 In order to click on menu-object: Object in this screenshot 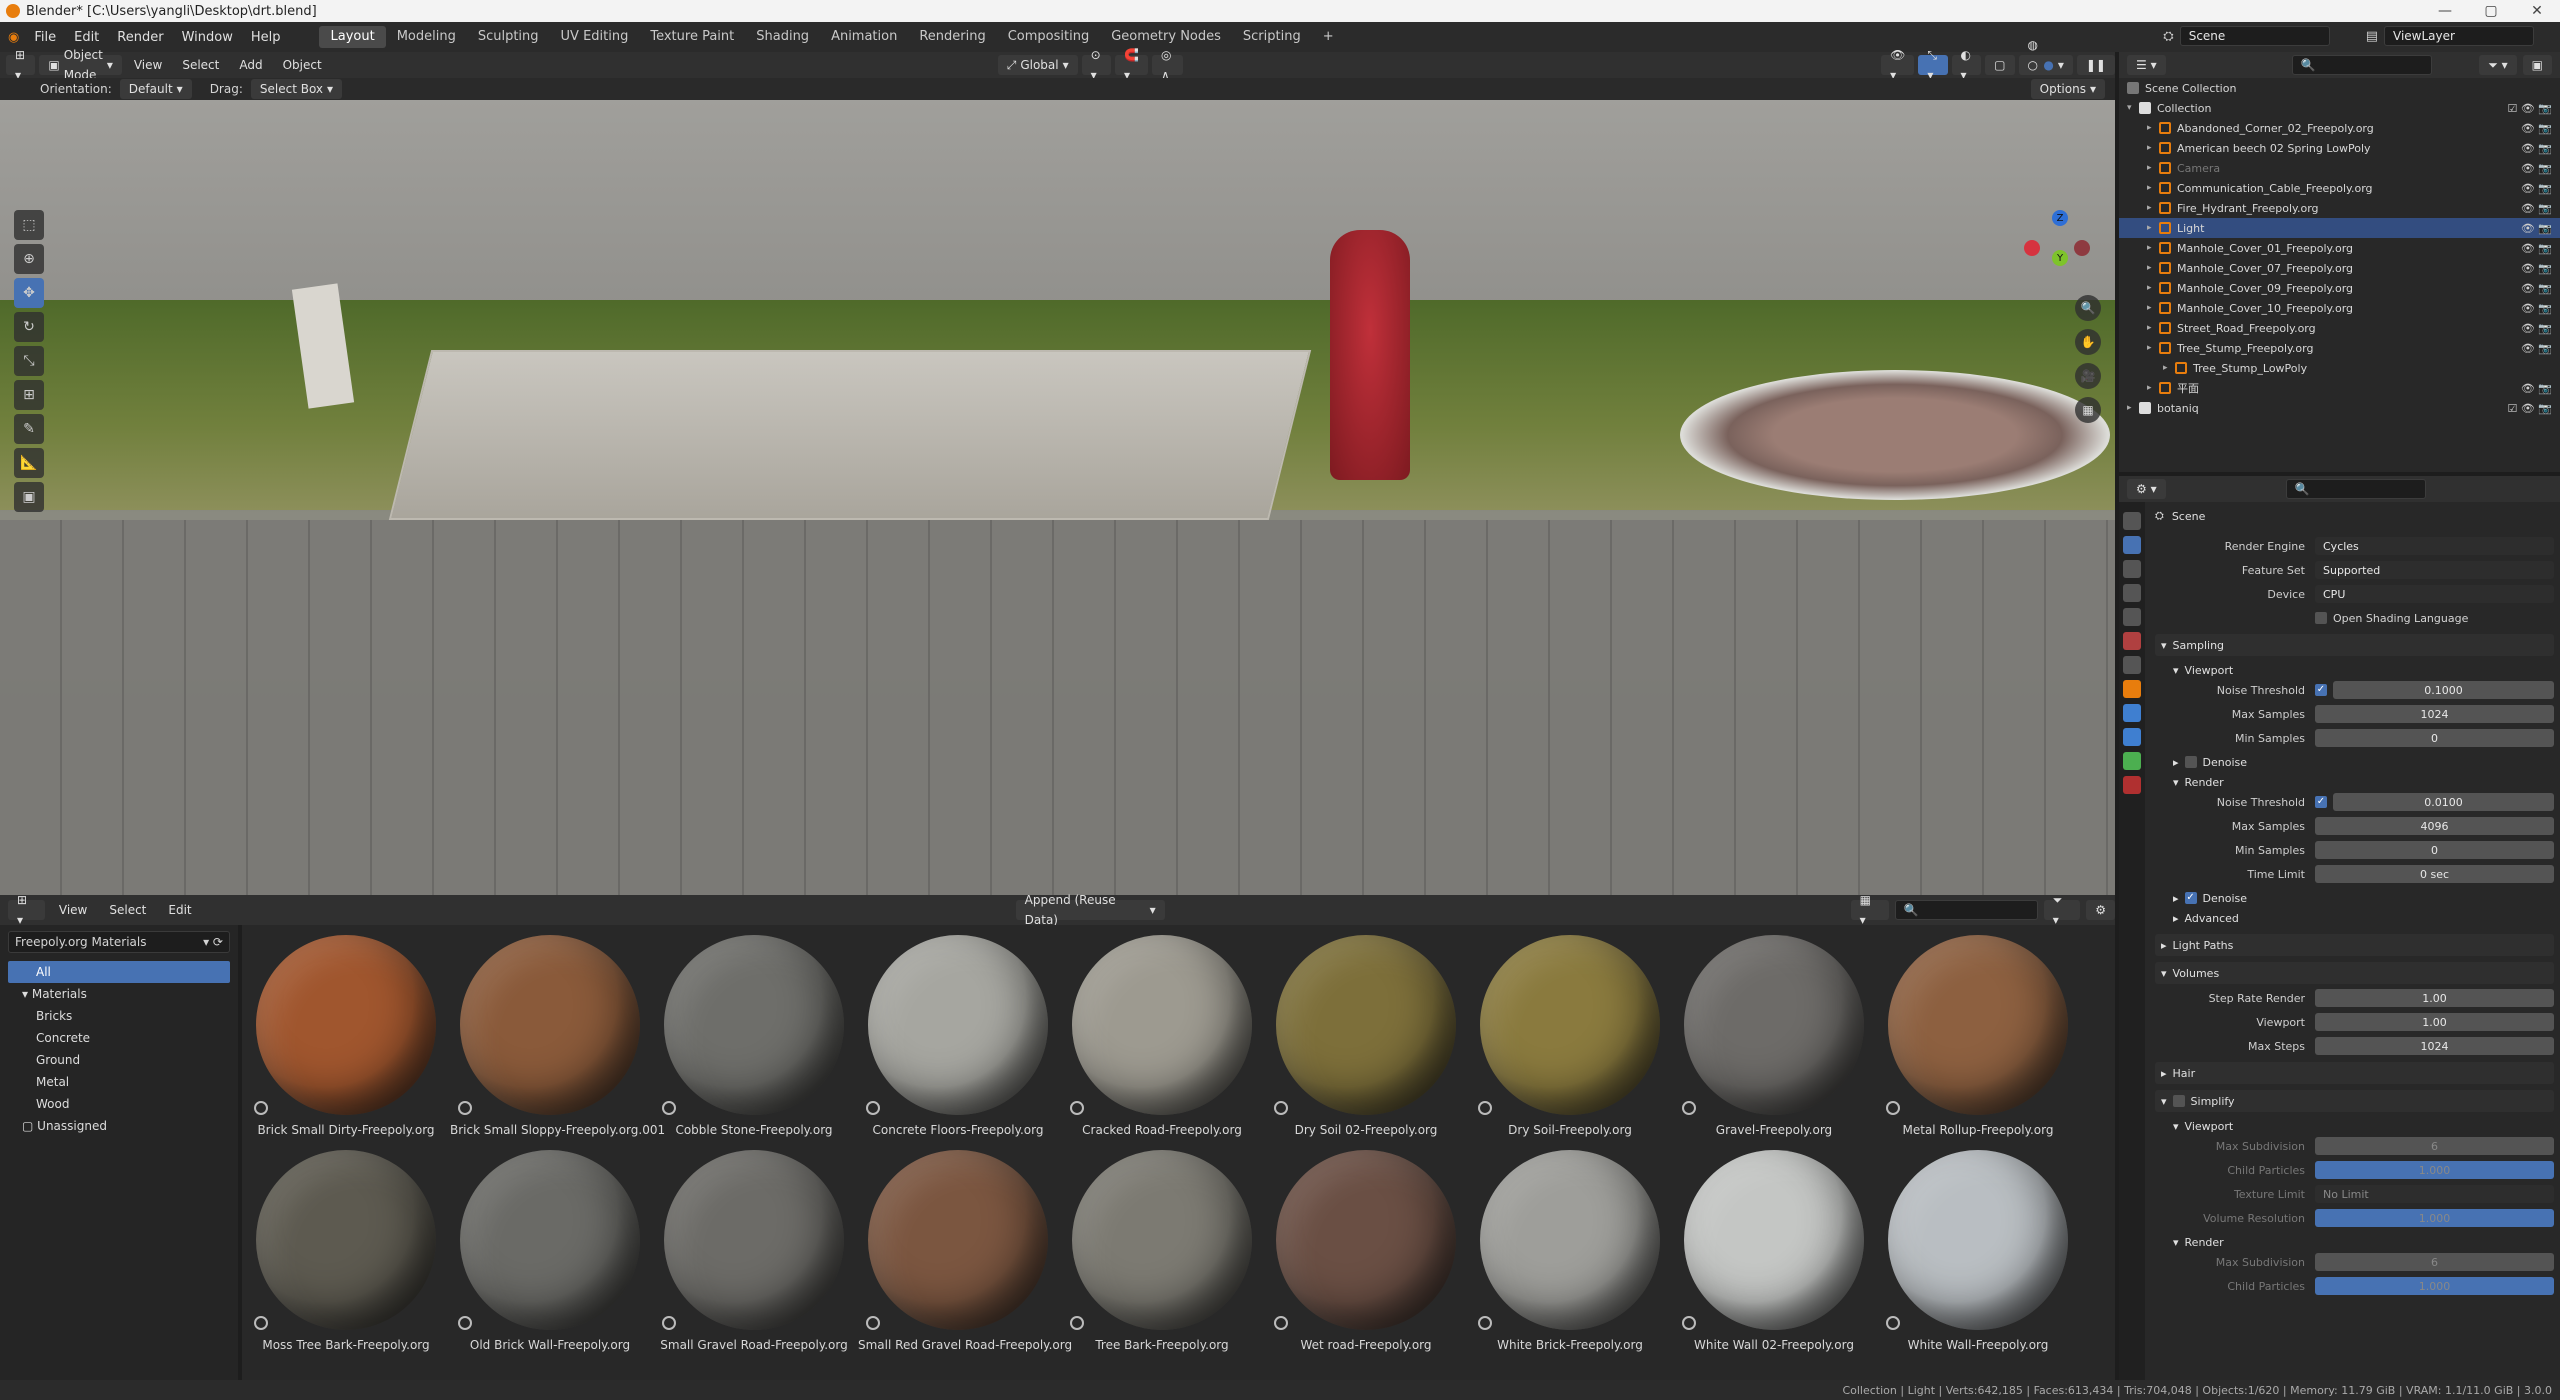, I will do `click(302, 65)`.